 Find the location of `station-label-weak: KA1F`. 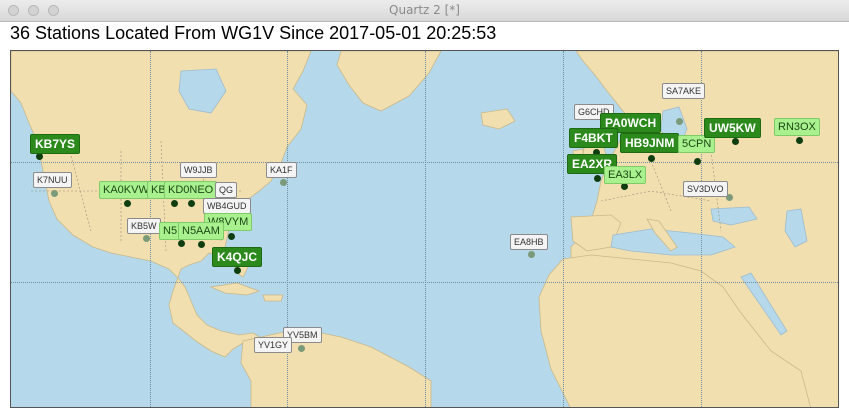

station-label-weak: KA1F is located at coordinates (281, 170).